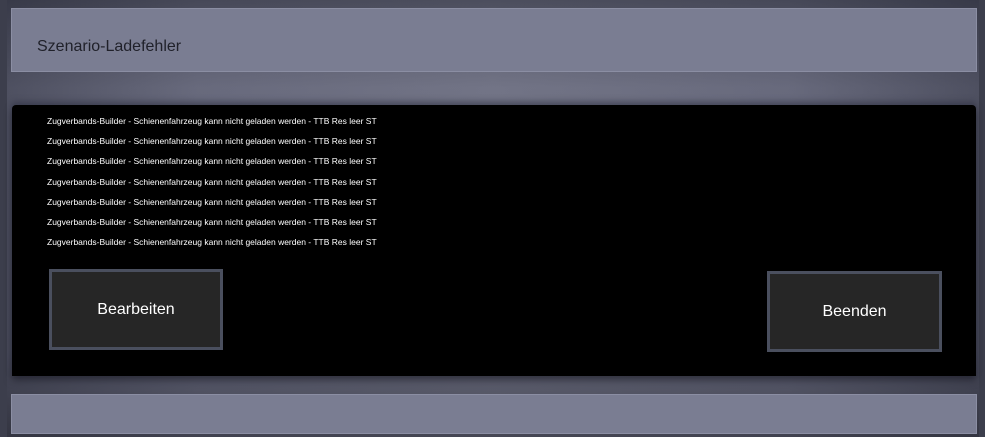 The width and height of the screenshot is (985, 437). I want to click on quit-button: Beenden, so click(854, 311).